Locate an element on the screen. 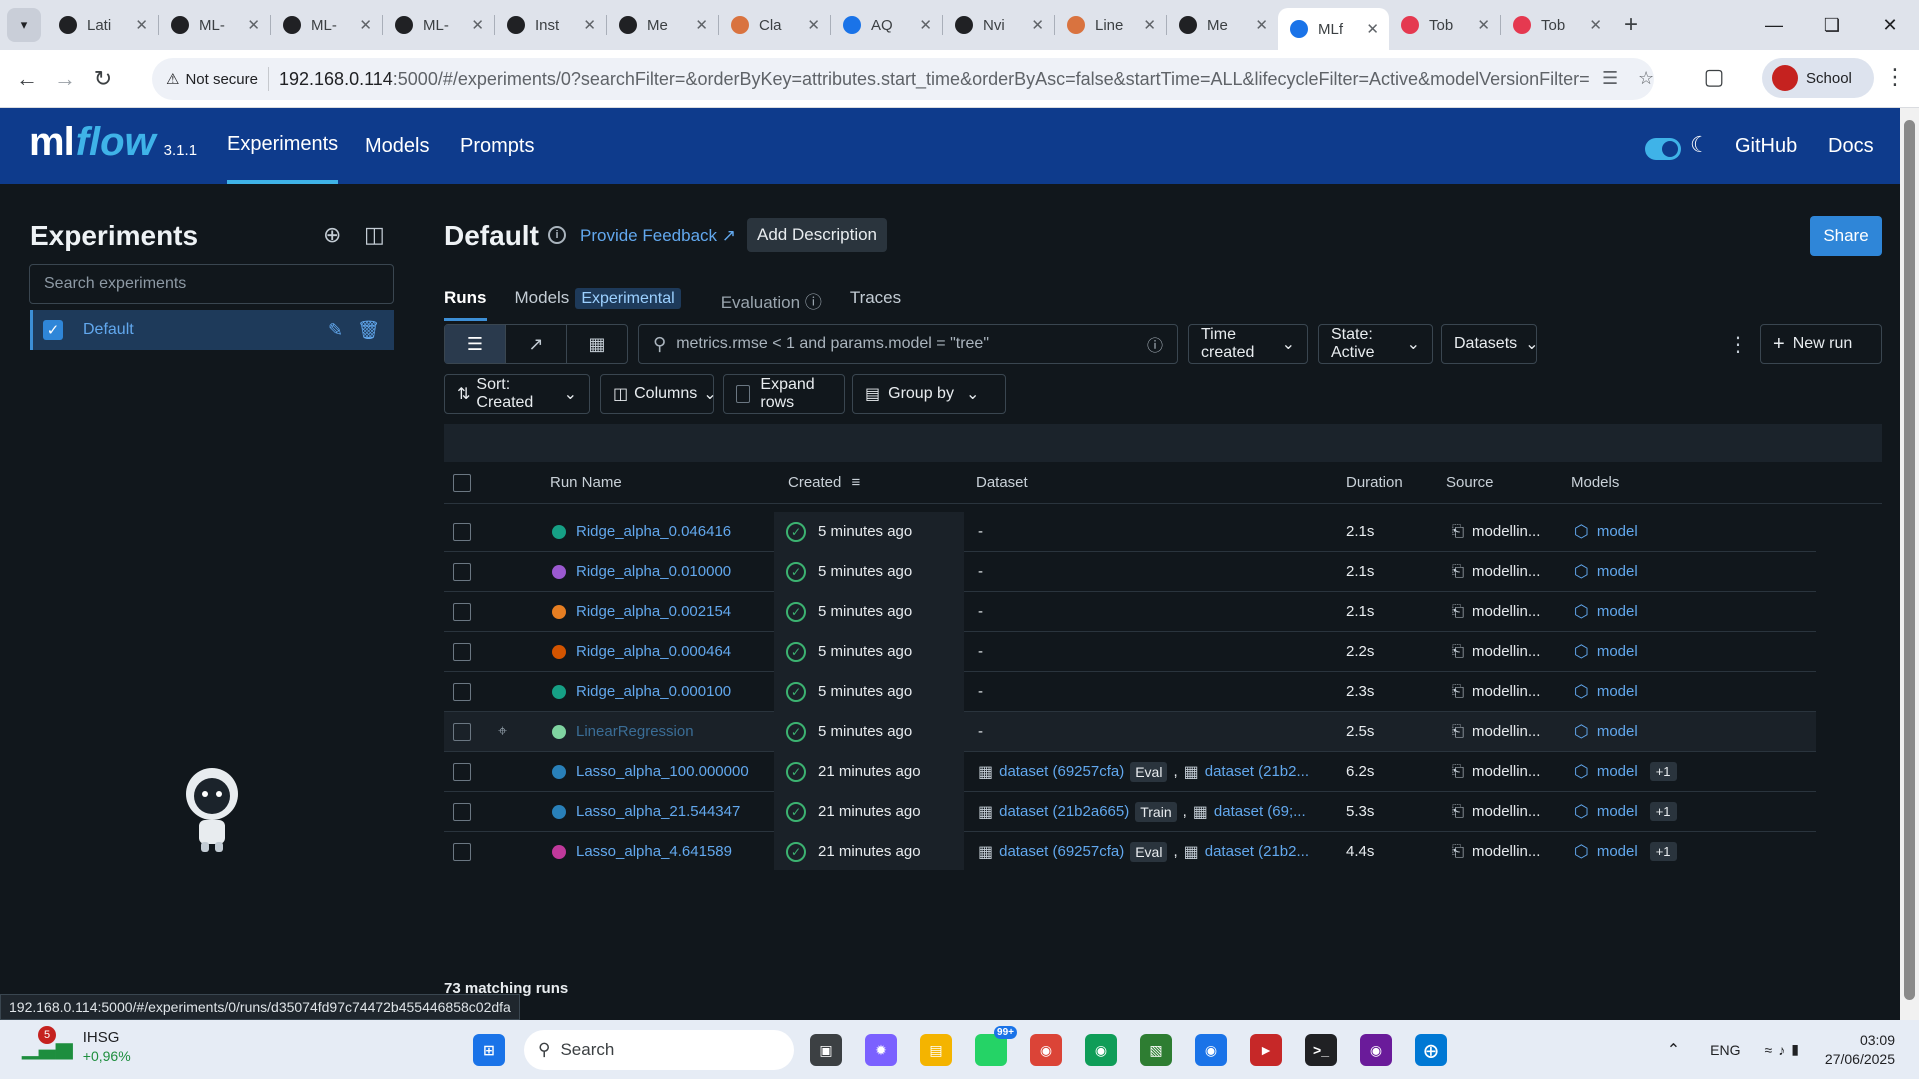 The height and width of the screenshot is (1079, 1919). new-run-button: + New run is located at coordinates (1821, 344).